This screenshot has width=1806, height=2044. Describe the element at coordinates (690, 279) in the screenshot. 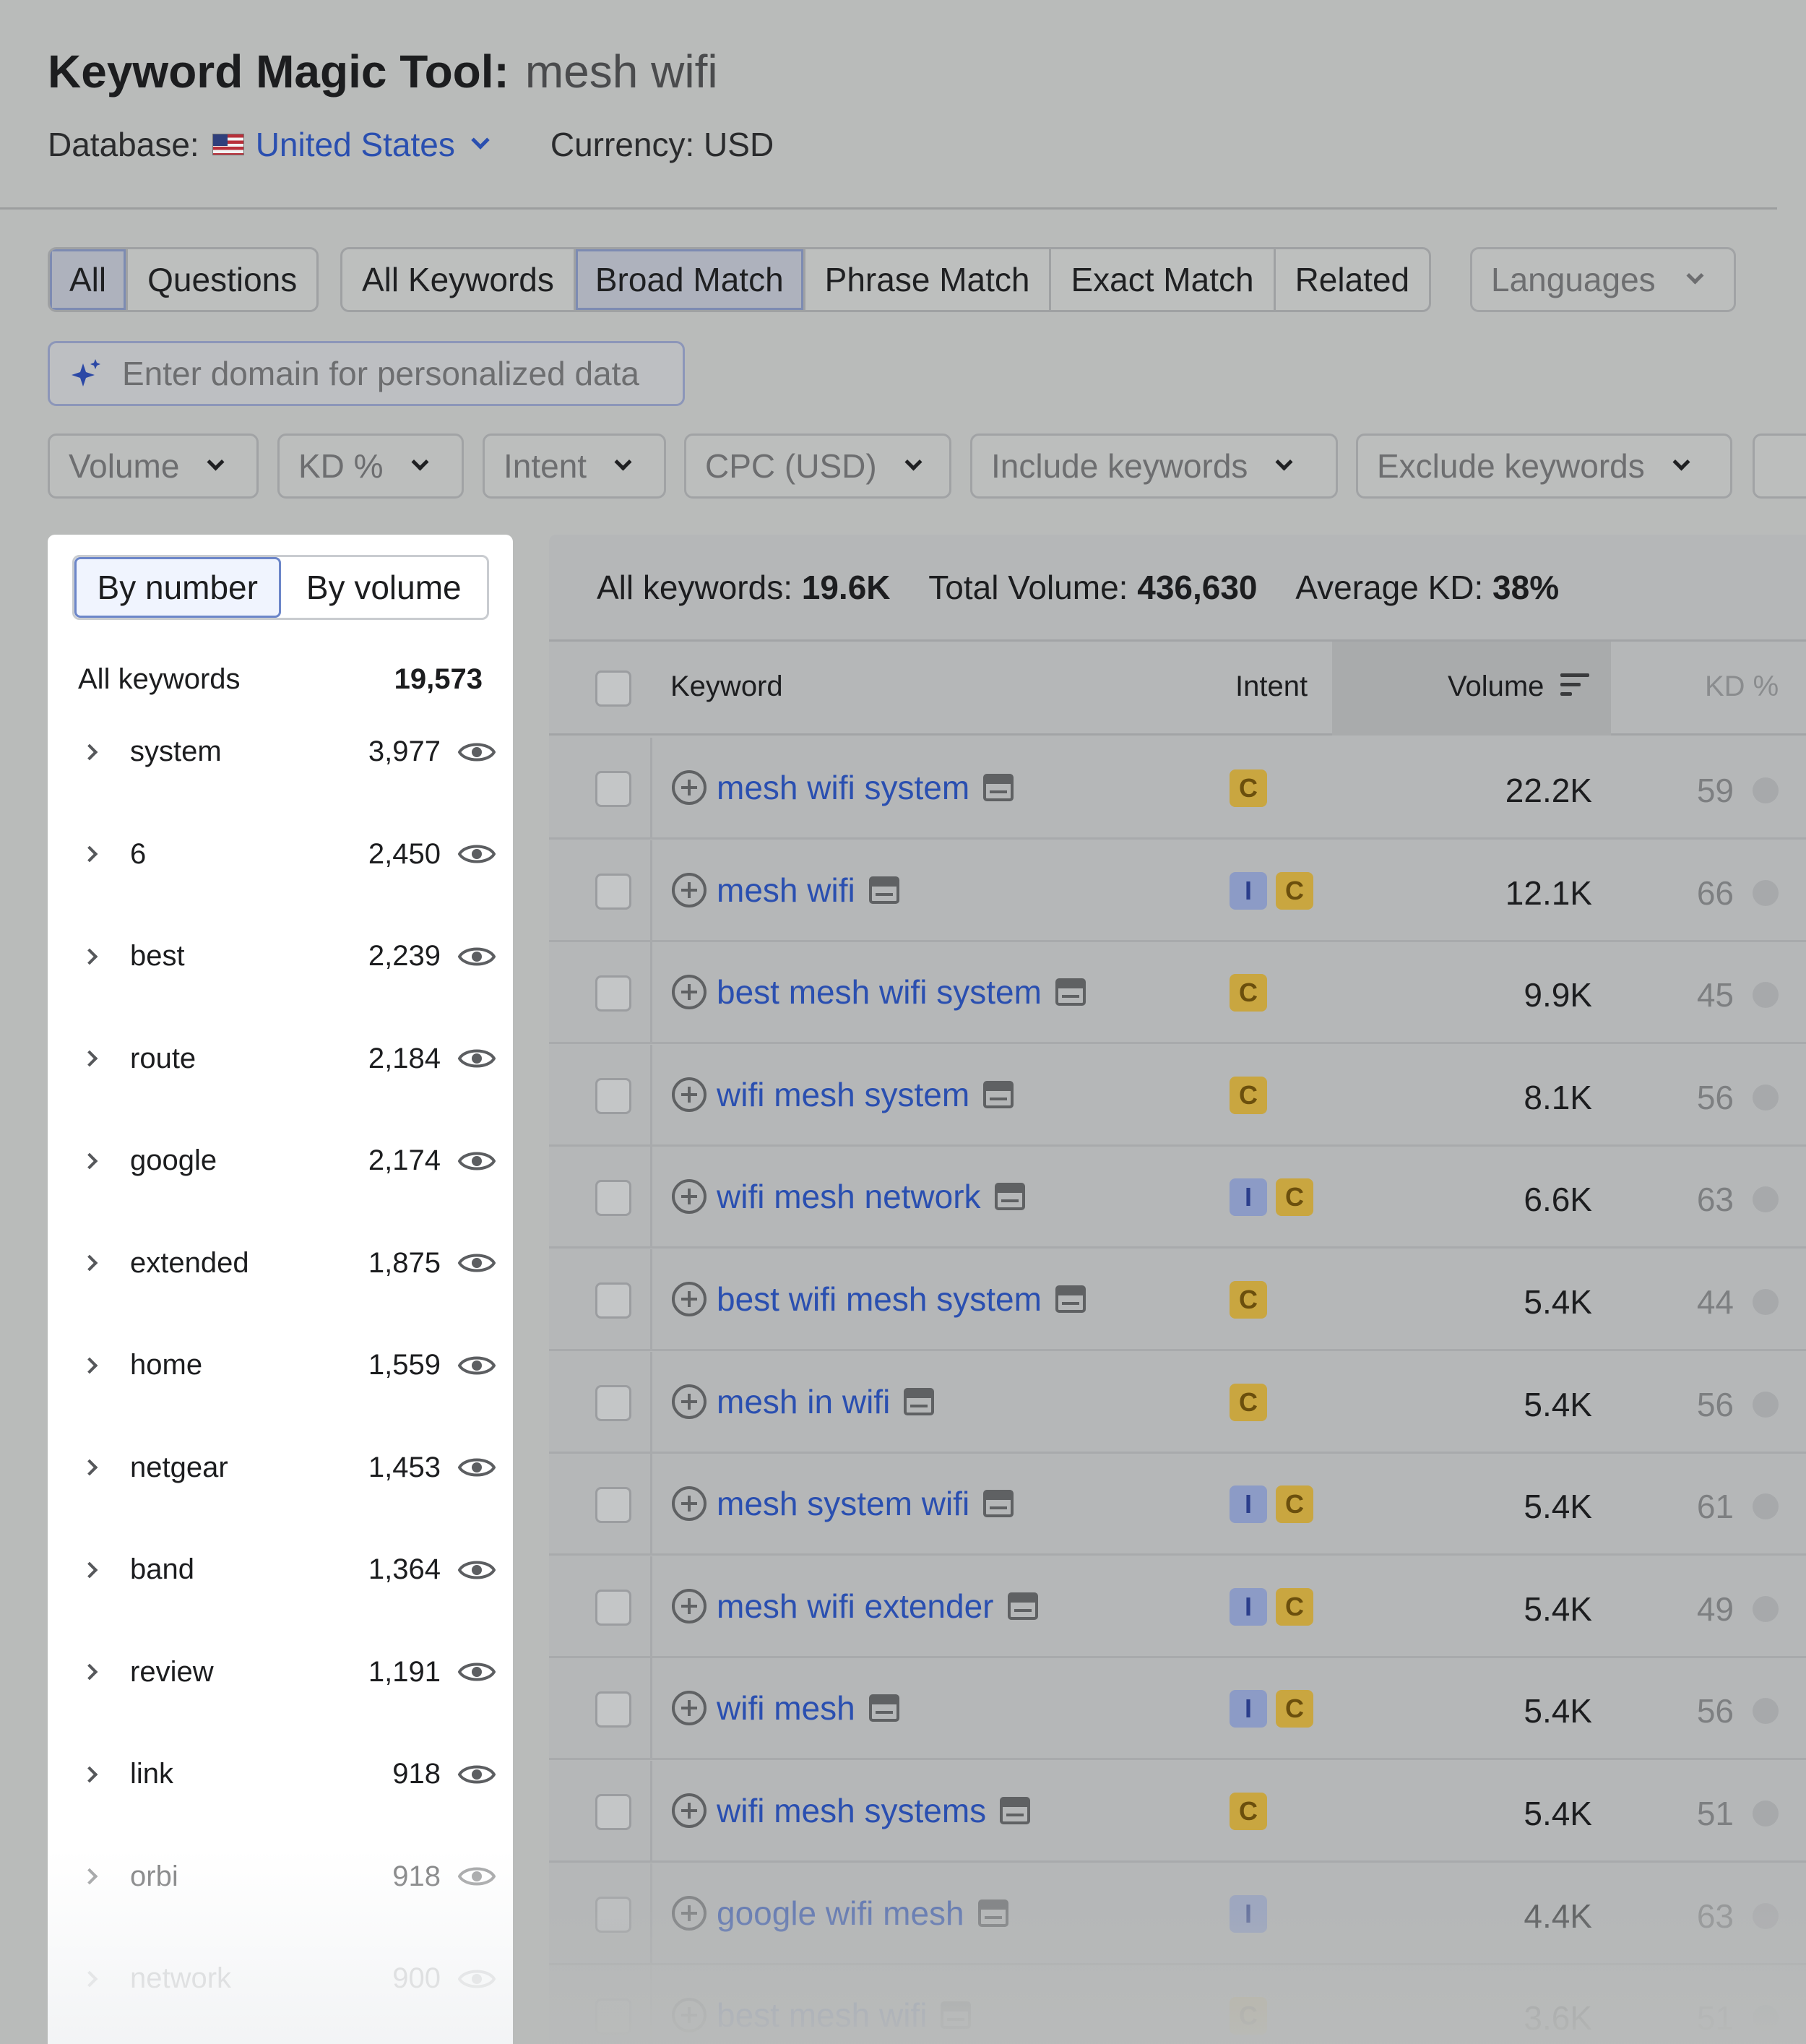

I see `tab-broad-match: Broad Match` at that location.